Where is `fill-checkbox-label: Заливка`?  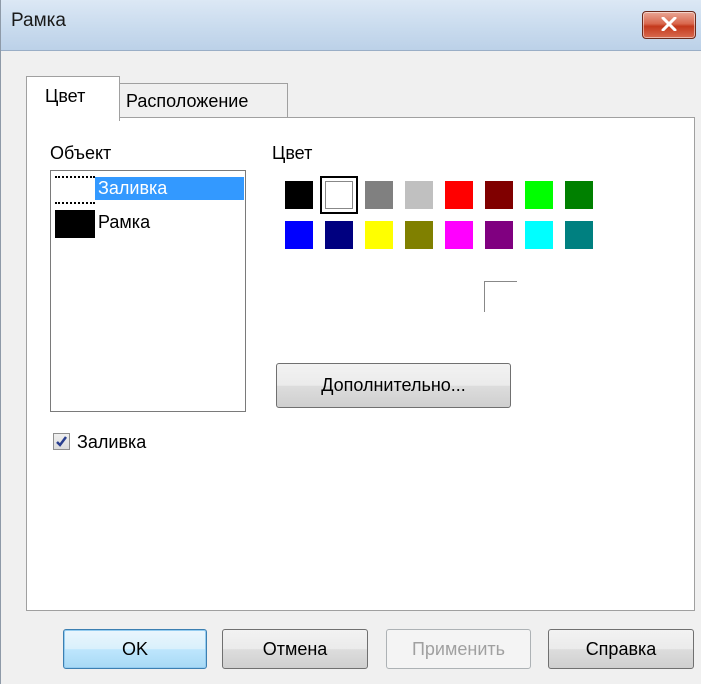
fill-checkbox-label: Заливка is located at coordinates (112, 442).